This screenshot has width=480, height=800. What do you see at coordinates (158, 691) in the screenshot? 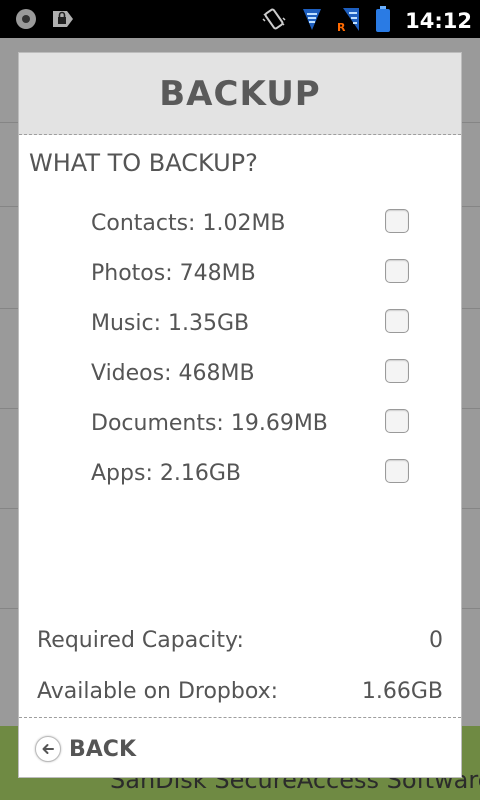
I see `available-dropbox-label: Available on Dropbox:` at bounding box center [158, 691].